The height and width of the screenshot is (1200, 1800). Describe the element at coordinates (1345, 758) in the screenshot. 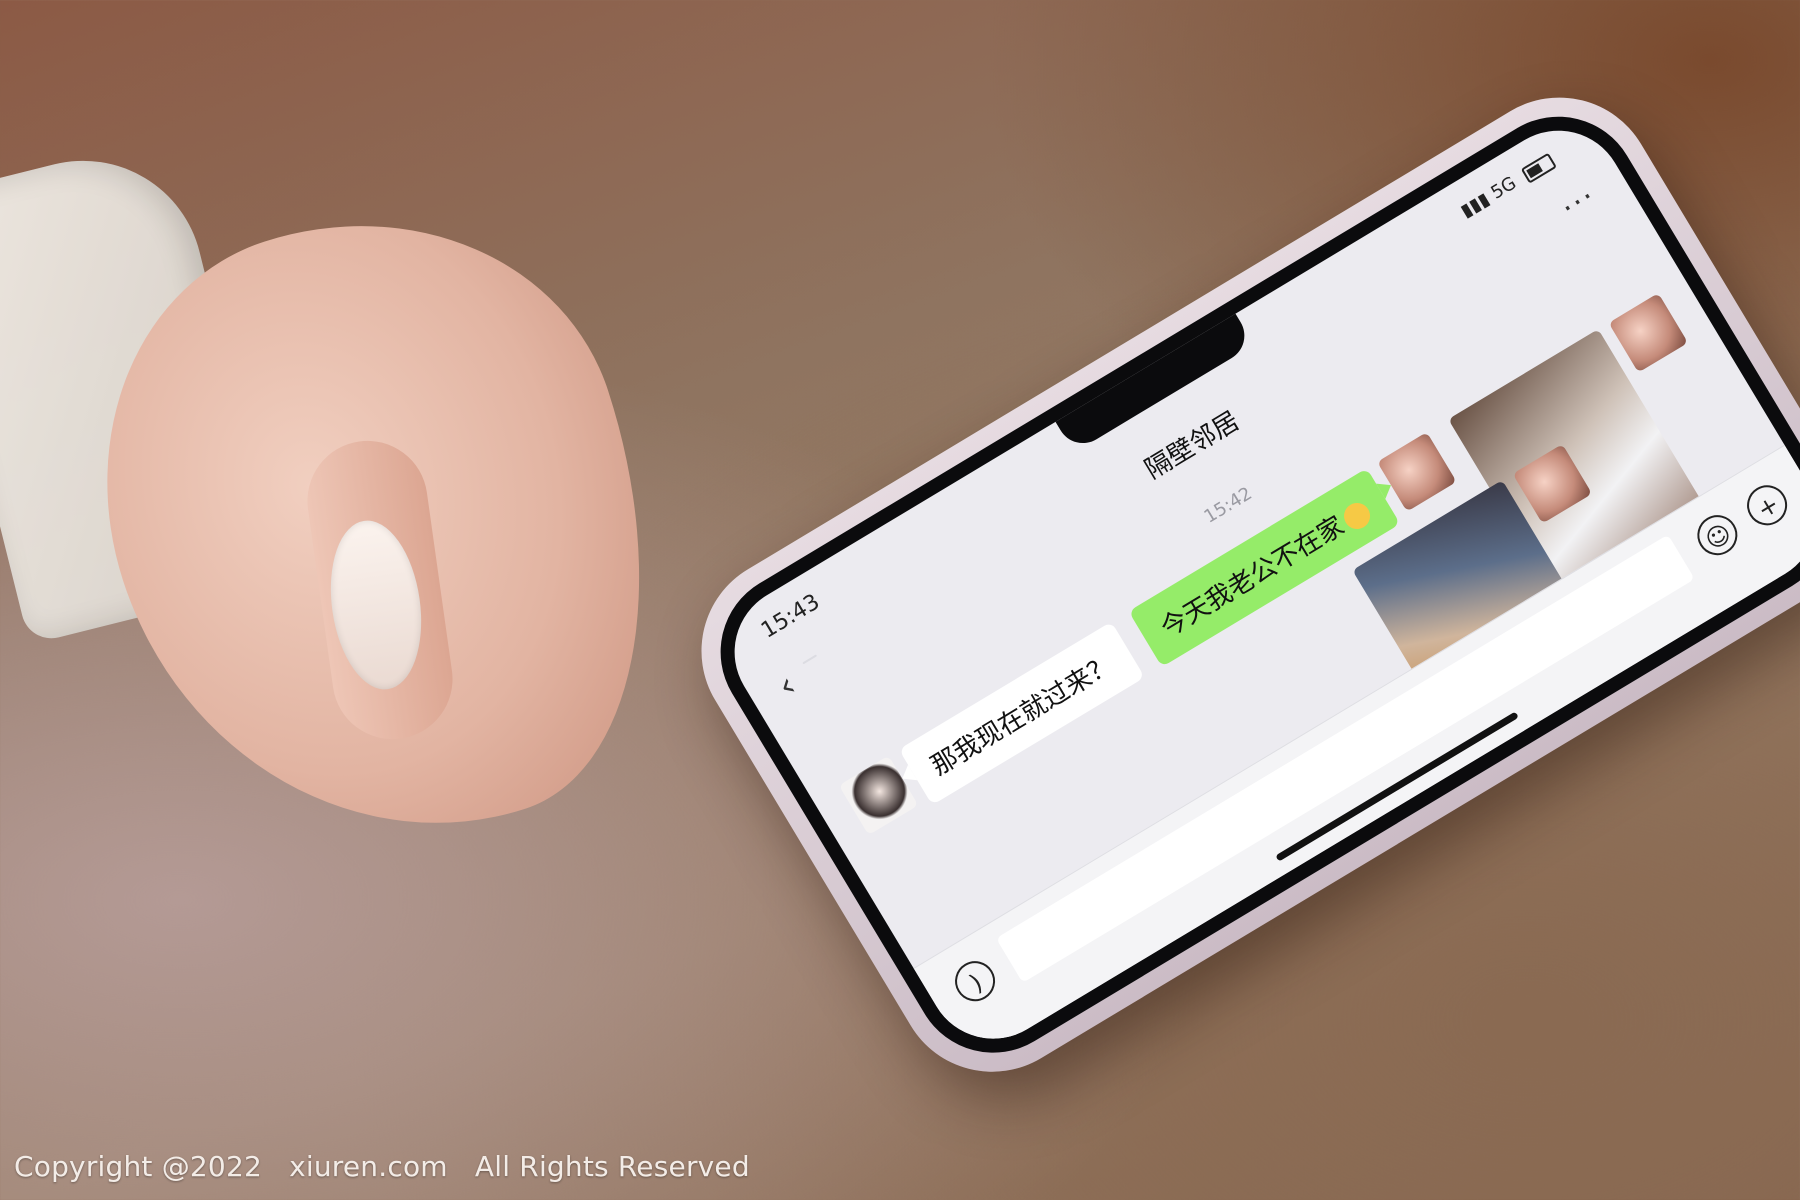

I see `message-input` at that location.